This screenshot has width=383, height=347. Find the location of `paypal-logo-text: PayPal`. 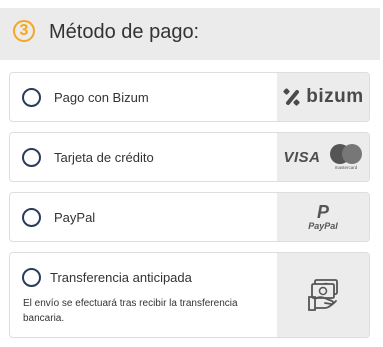

paypal-logo-text: PayPal is located at coordinates (323, 226).